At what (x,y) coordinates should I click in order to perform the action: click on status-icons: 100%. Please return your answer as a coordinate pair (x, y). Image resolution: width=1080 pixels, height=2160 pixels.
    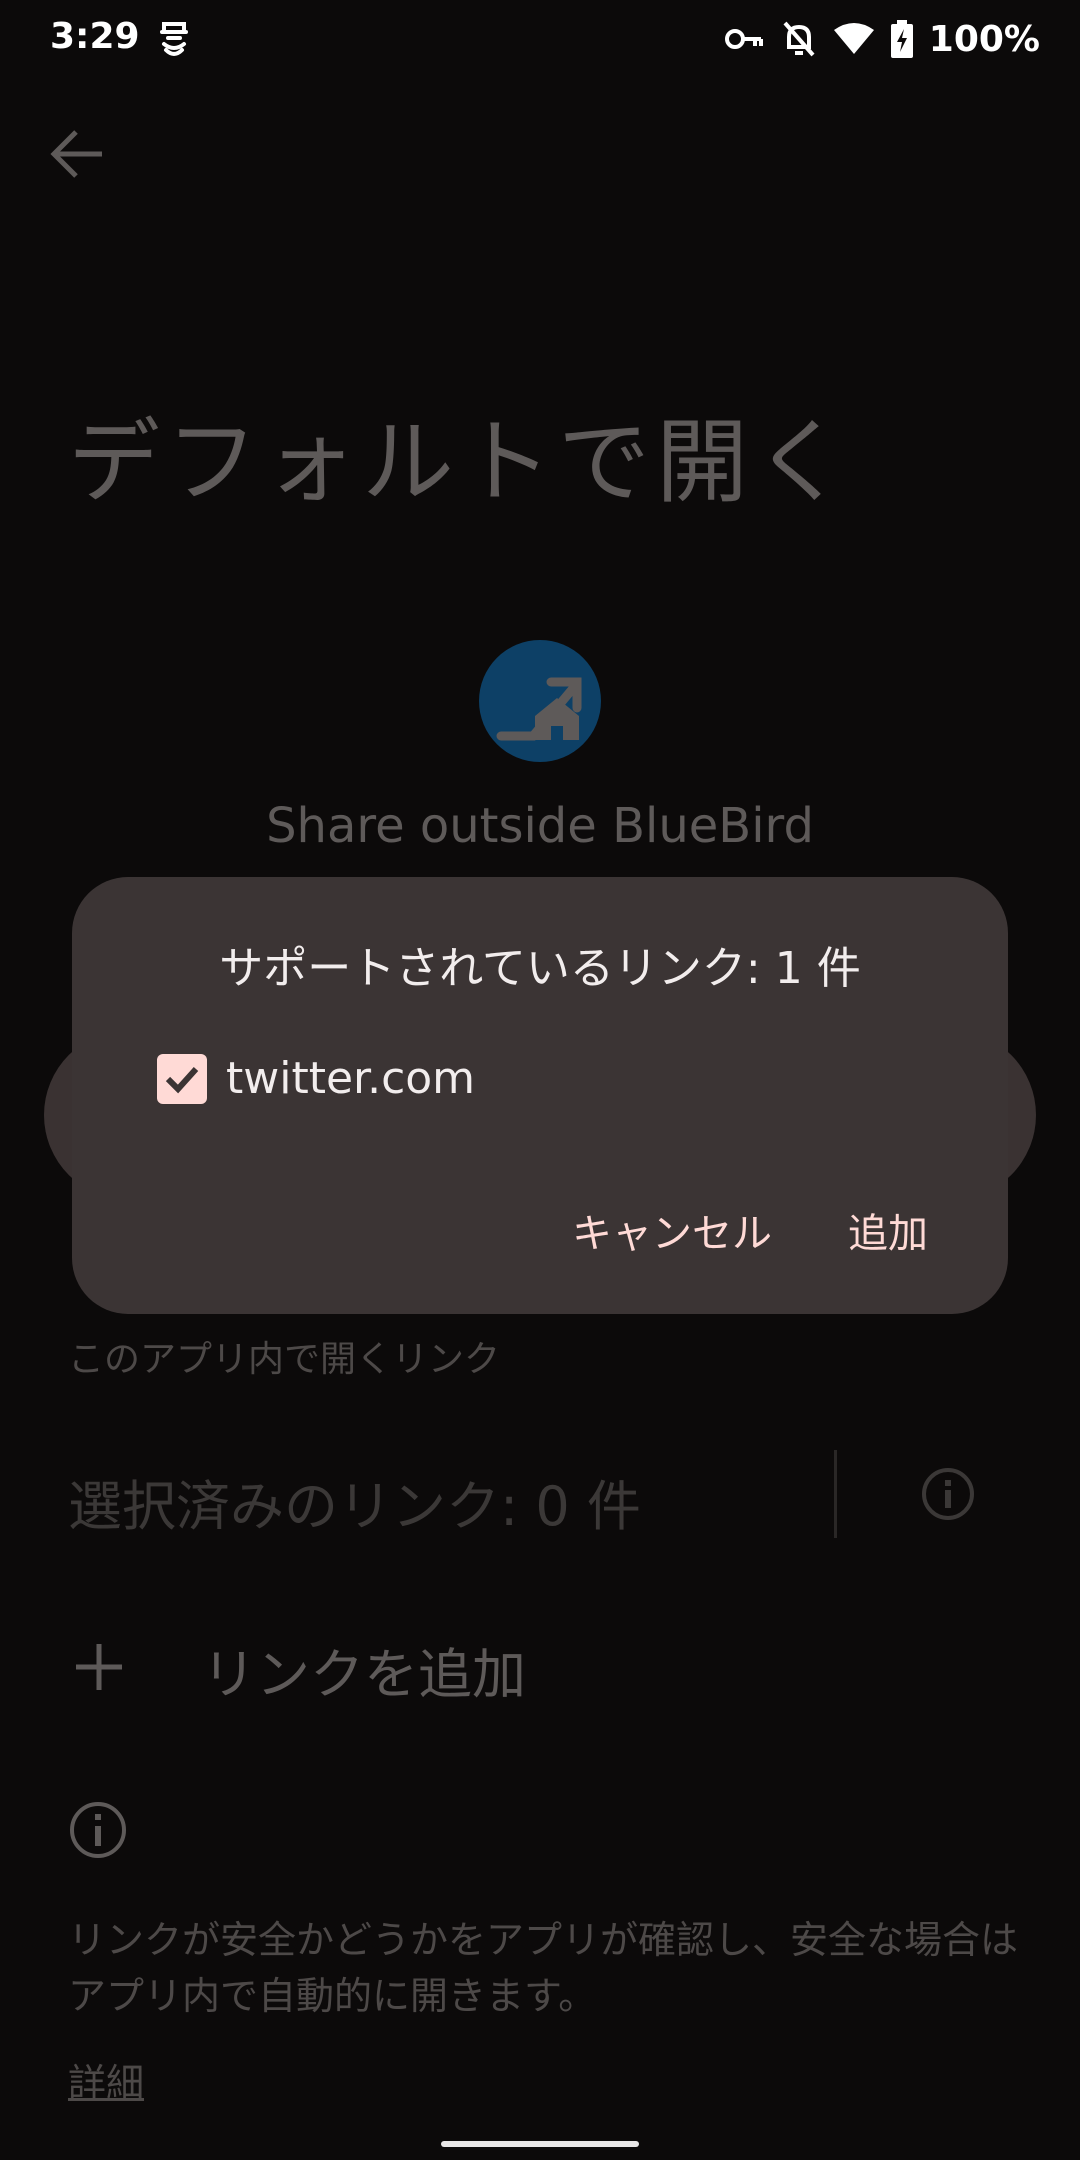
    Looking at the image, I should click on (882, 39).